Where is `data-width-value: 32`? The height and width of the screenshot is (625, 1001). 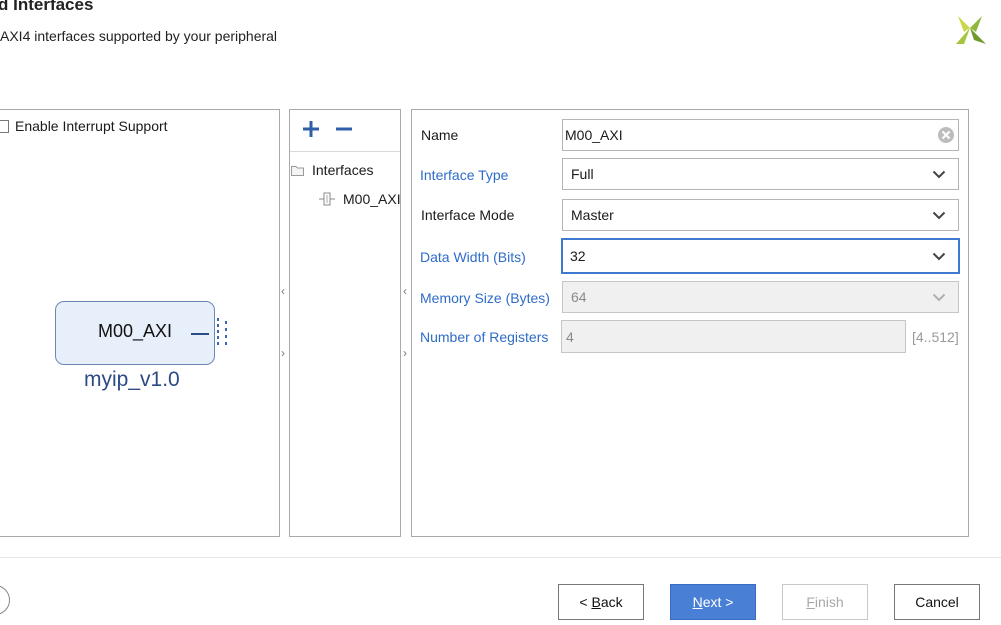
data-width-value: 32 is located at coordinates (578, 256).